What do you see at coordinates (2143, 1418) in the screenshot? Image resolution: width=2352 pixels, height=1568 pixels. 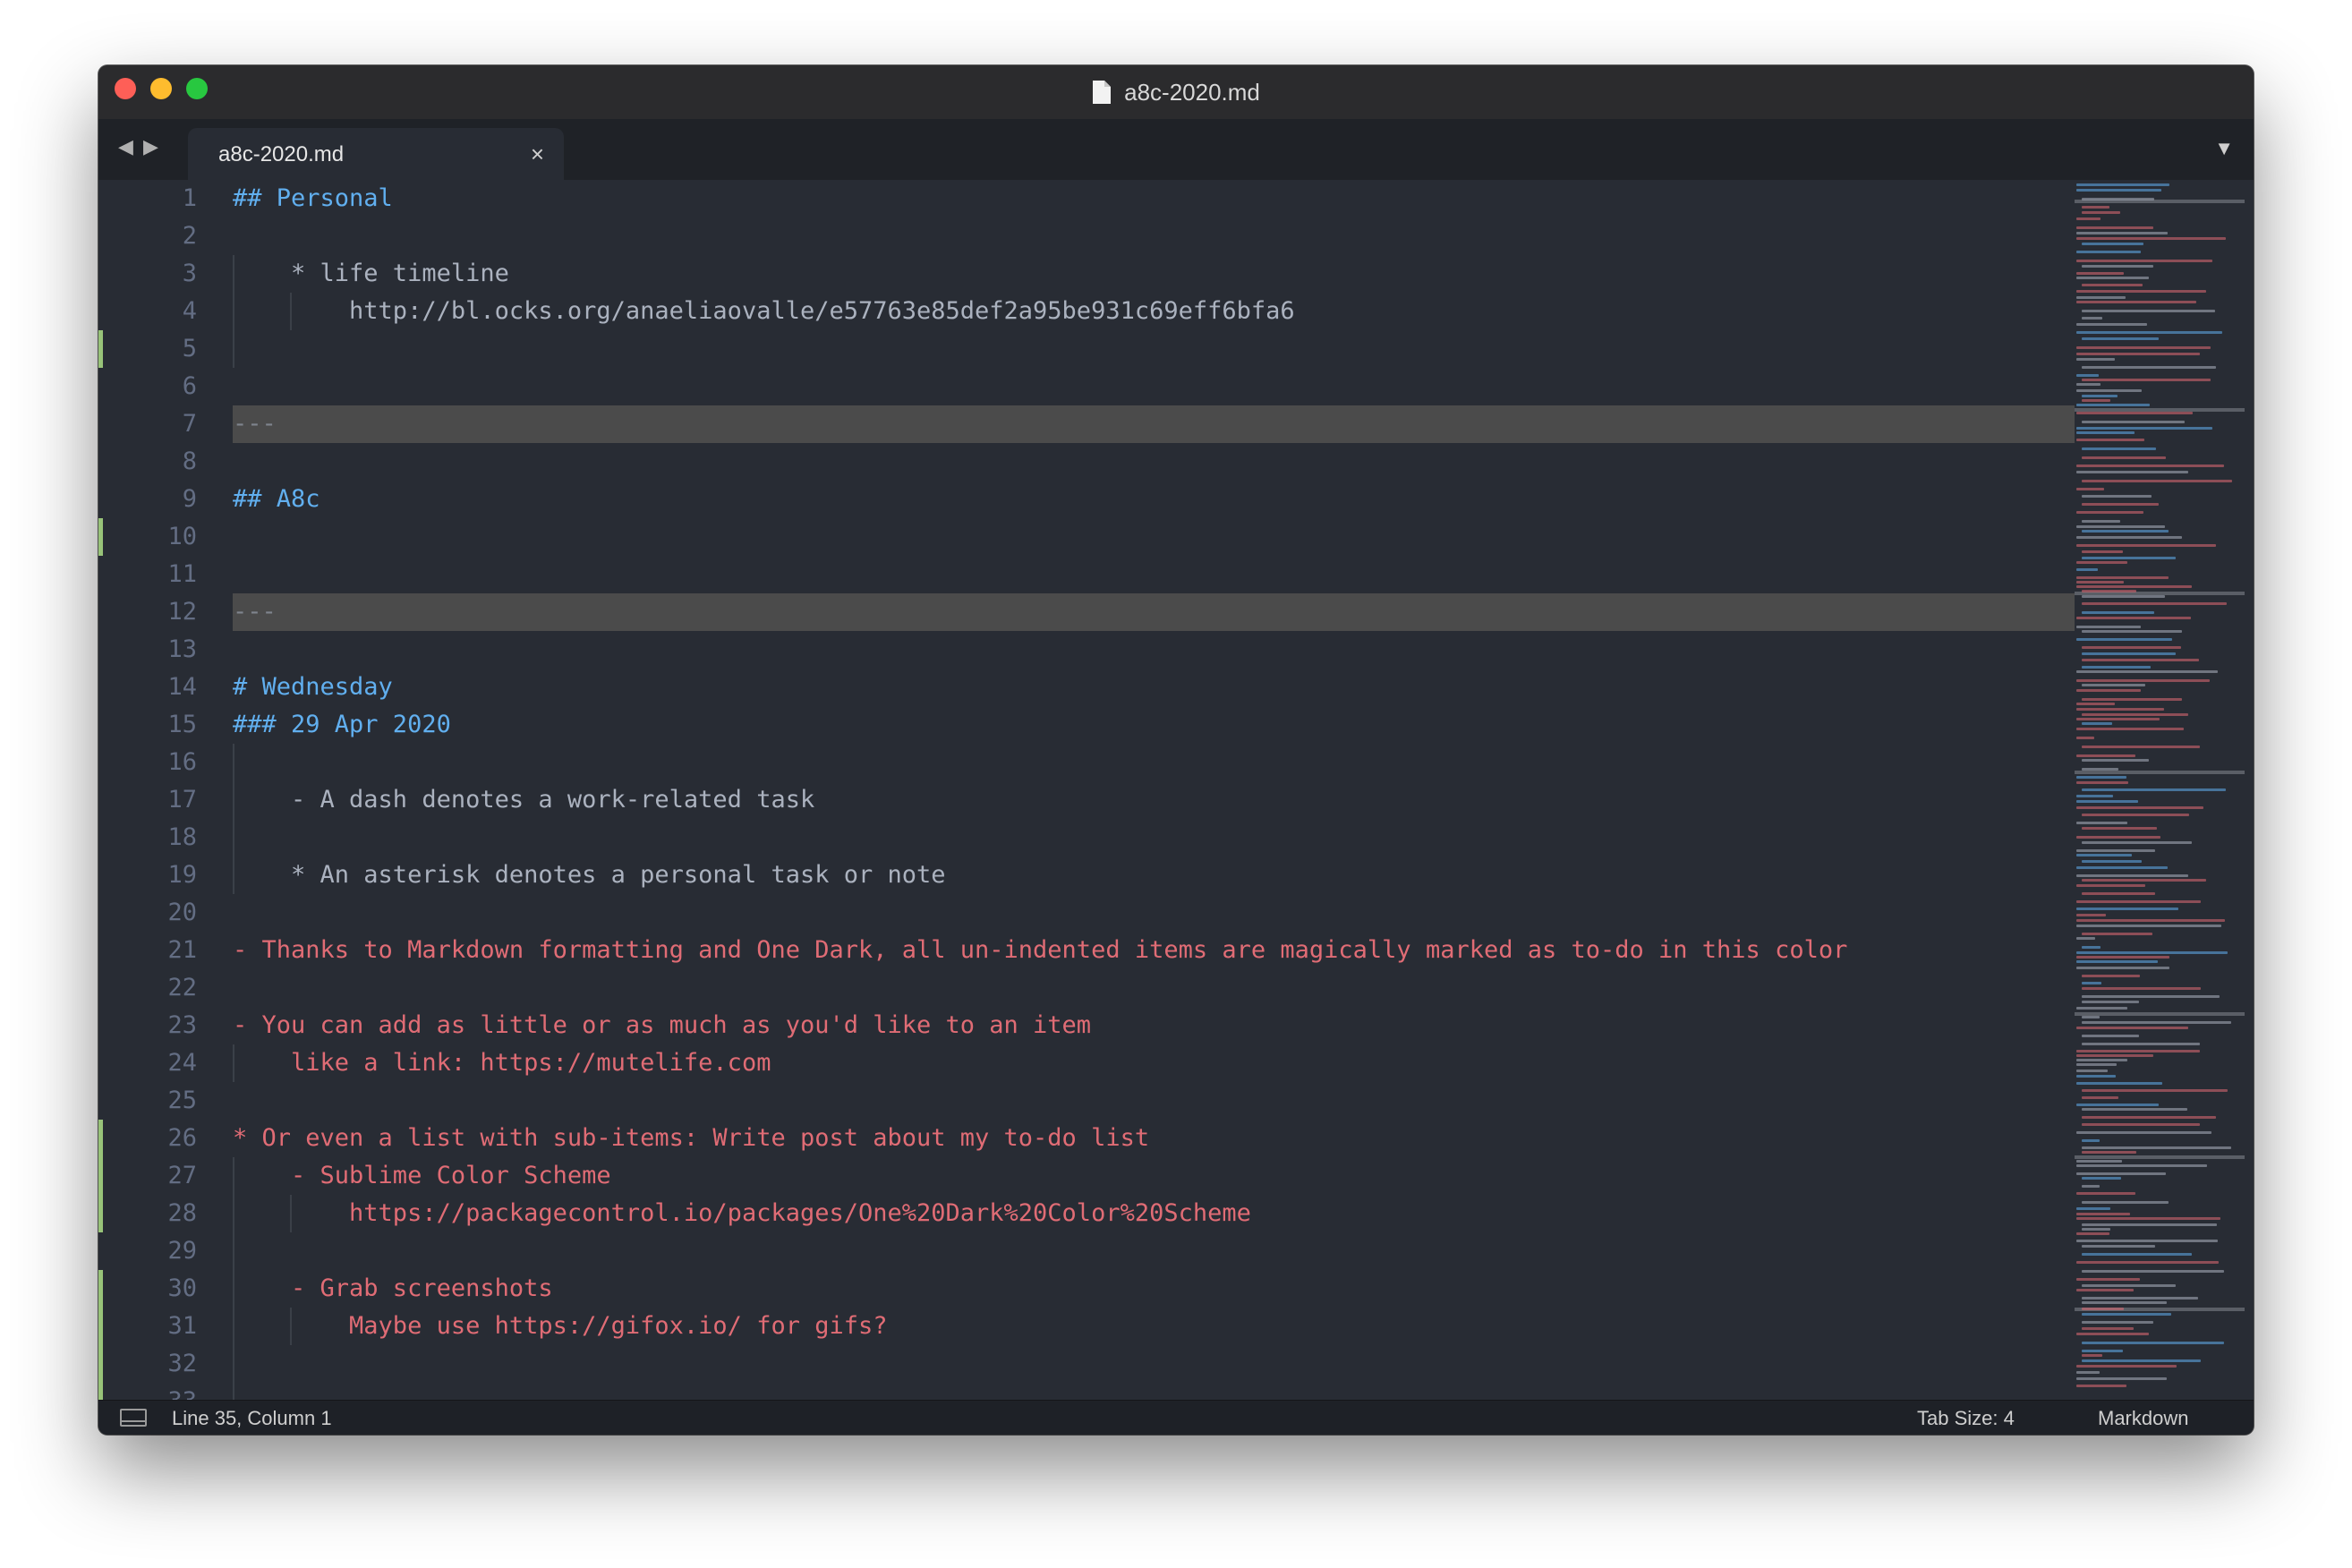 I see `syntax-indicator: Markdown` at bounding box center [2143, 1418].